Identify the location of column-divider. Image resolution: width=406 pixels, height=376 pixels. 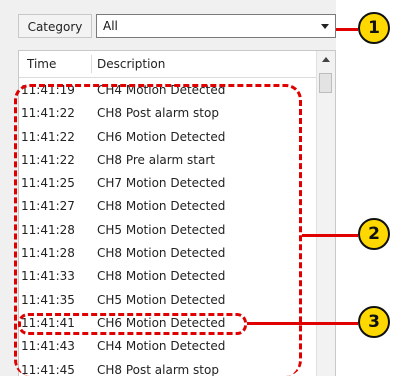
(91, 64).